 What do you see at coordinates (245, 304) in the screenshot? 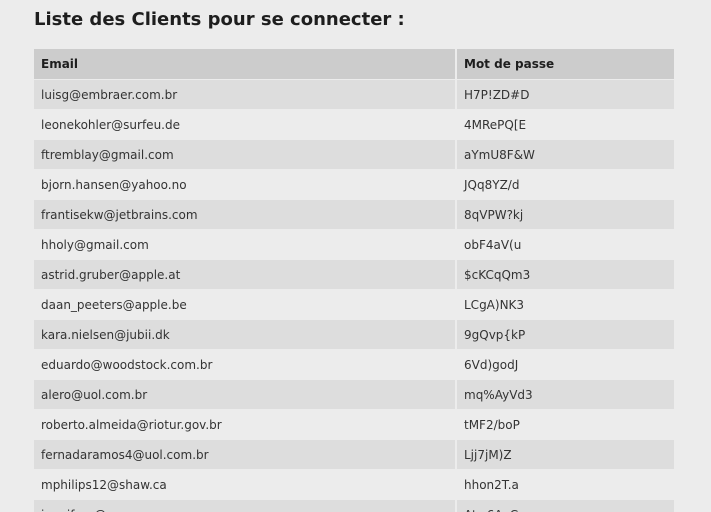
I see `email-cell: daan_peeters@apple.be` at bounding box center [245, 304].